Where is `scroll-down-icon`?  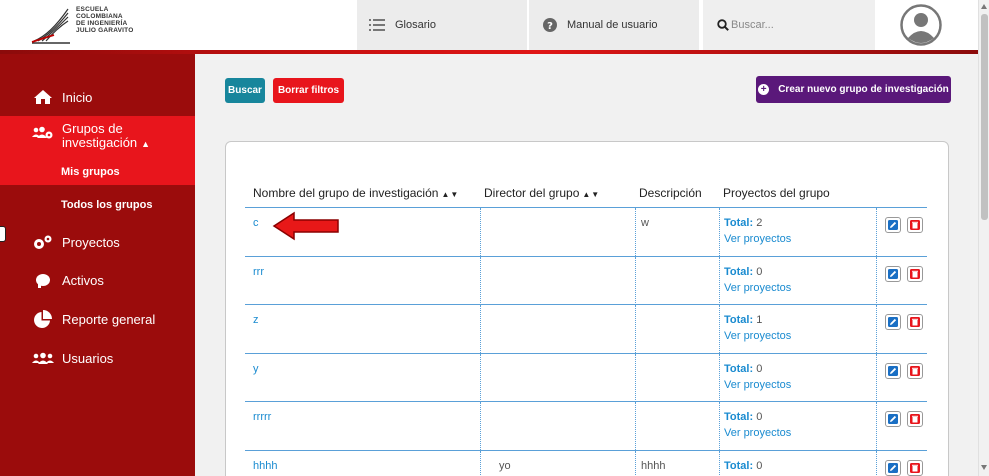 scroll-down-icon is located at coordinates (984, 467).